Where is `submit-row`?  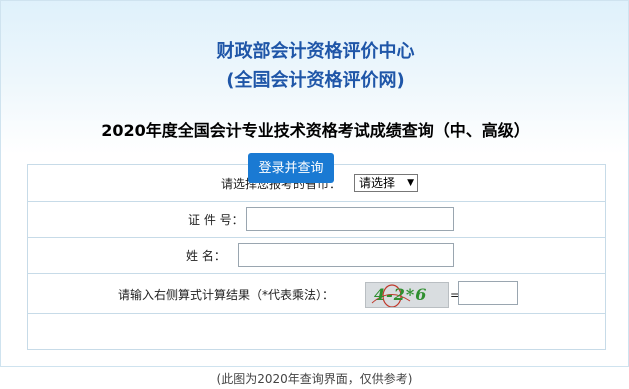 submit-row is located at coordinates (316, 331).